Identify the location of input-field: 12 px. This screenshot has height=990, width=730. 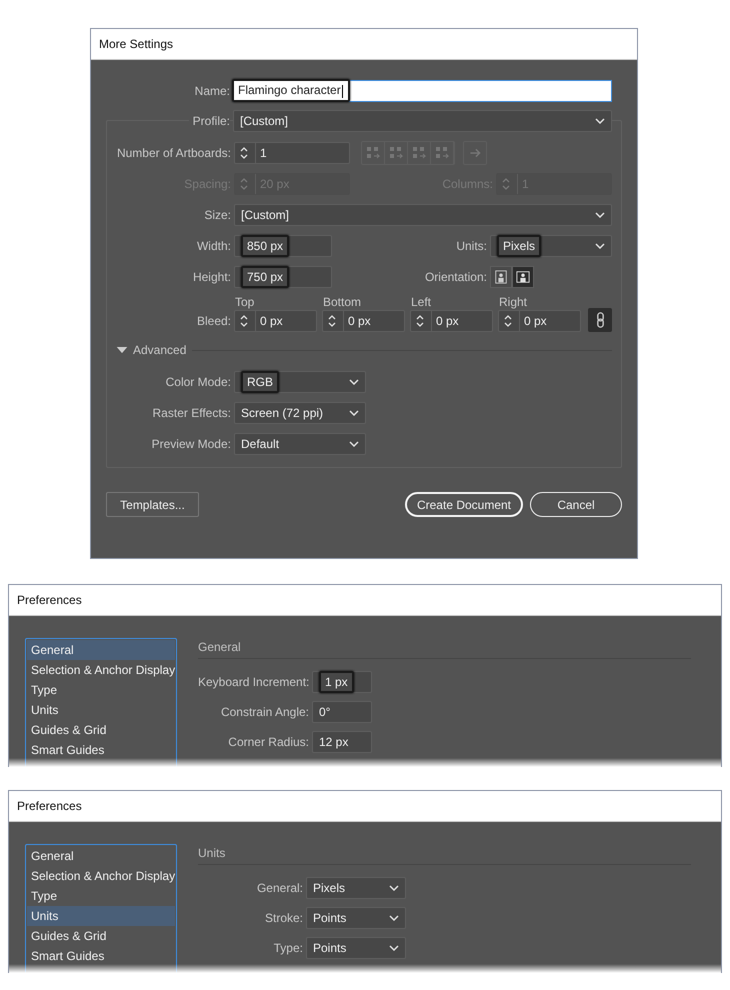
(342, 742).